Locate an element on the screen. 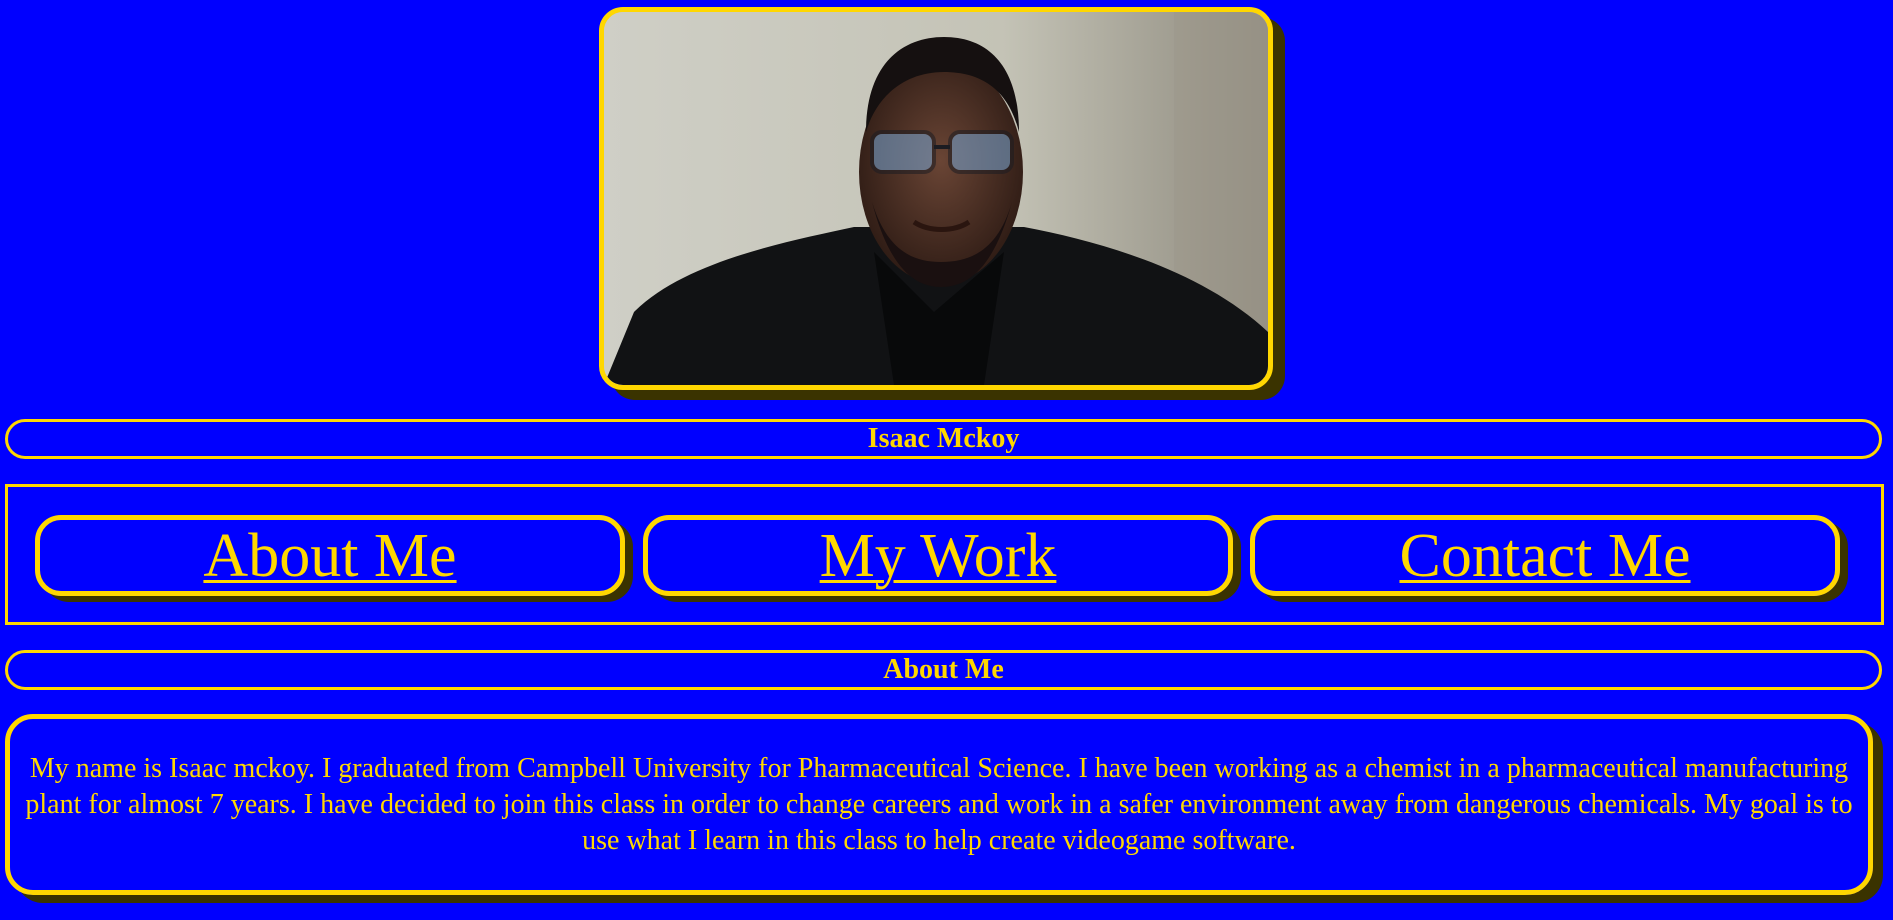 The image size is (1893, 920). about-heading-banner: About Me is located at coordinates (943, 670).